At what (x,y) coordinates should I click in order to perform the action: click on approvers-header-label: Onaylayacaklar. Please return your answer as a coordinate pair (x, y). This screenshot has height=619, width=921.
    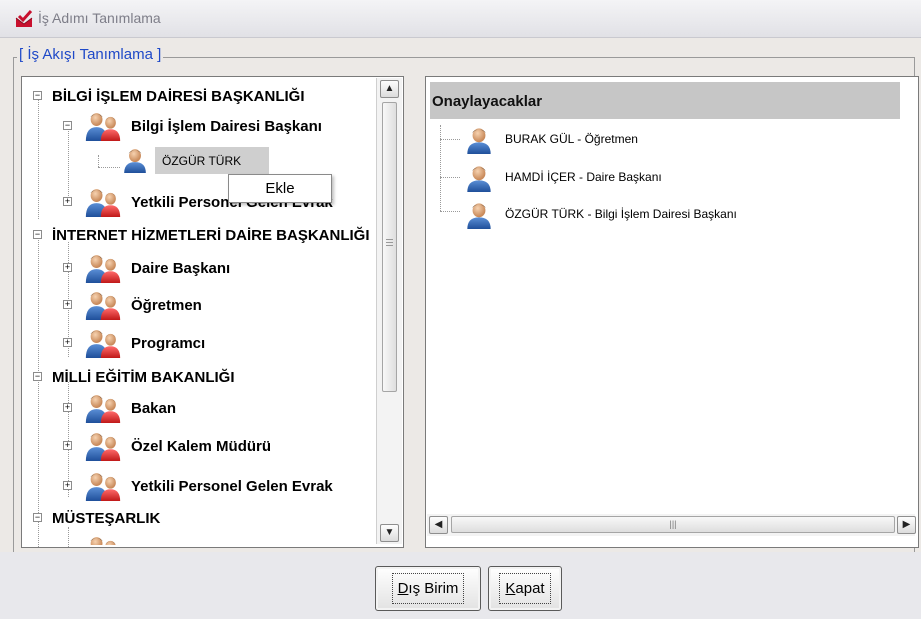
    Looking at the image, I should click on (487, 101).